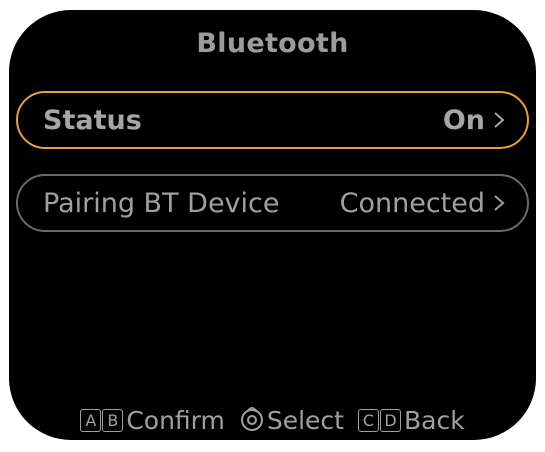  Describe the element at coordinates (113, 420) in the screenshot. I see `key-b-icon: B` at that location.